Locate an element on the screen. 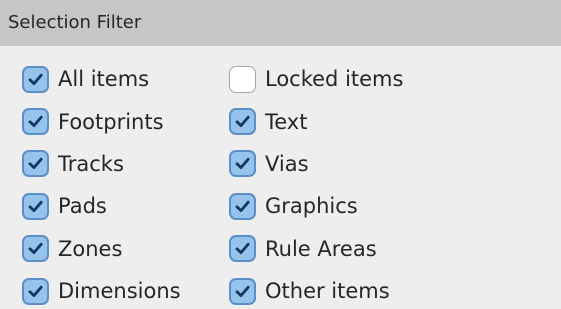  filter-label: Vias is located at coordinates (287, 163).